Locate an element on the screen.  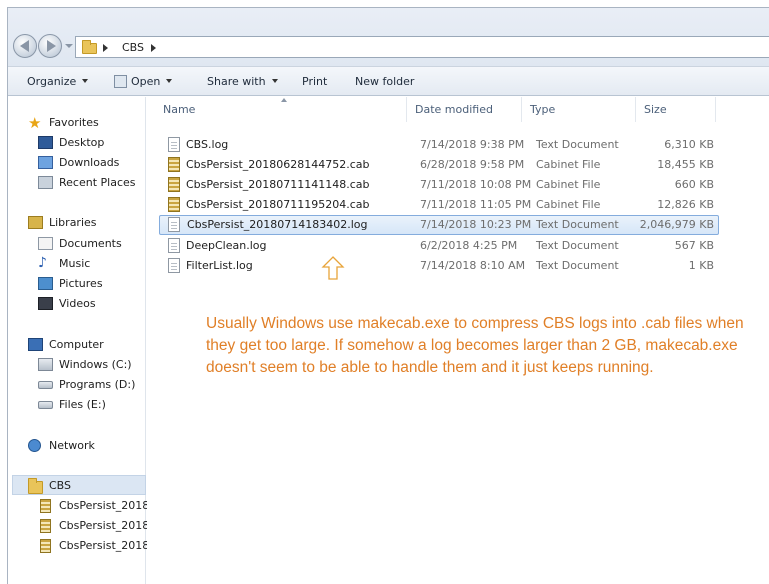
nav-drive-c-label: Windows (C:) is located at coordinates (95, 364).